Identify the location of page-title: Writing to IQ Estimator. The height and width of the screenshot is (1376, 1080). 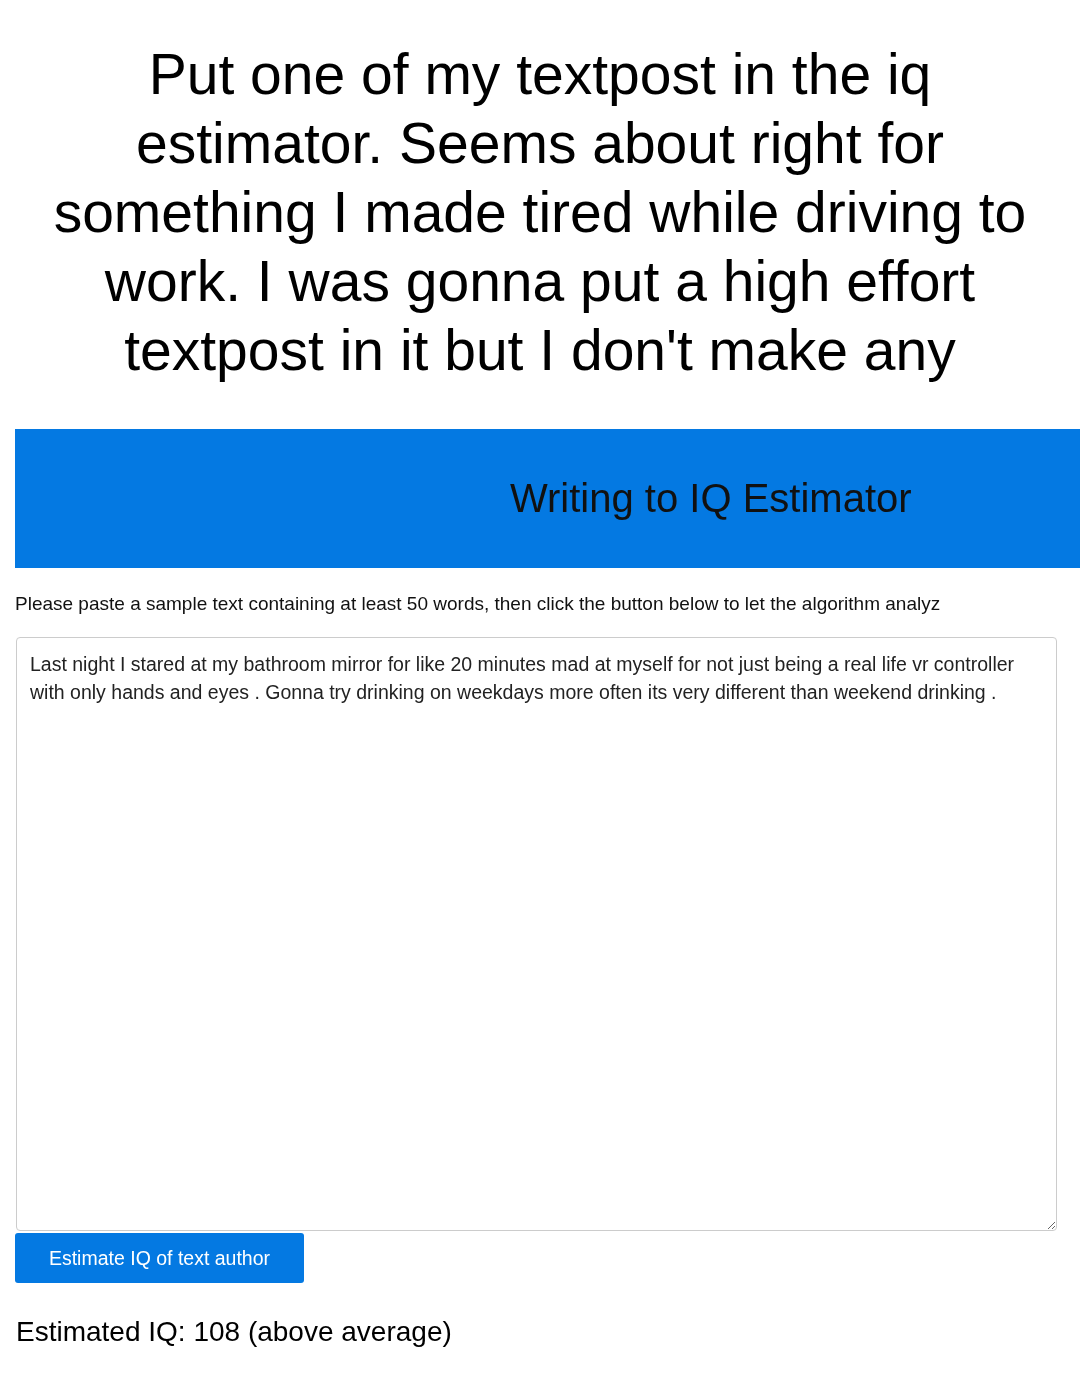
(711, 498).